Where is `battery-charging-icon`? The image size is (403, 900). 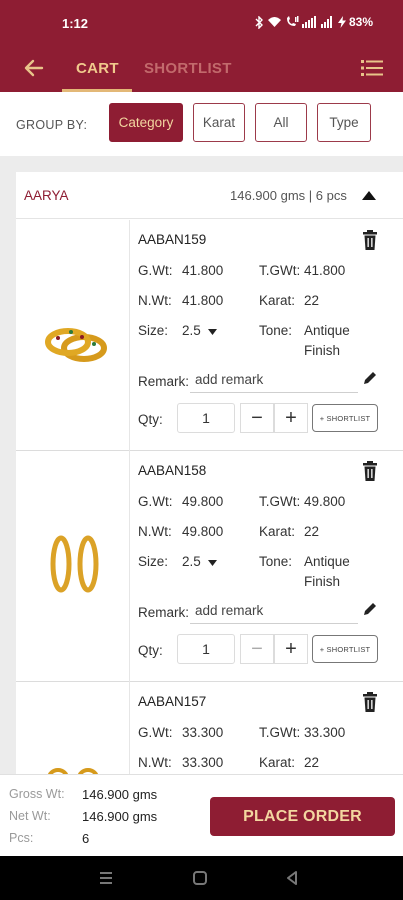 battery-charging-icon is located at coordinates (341, 22).